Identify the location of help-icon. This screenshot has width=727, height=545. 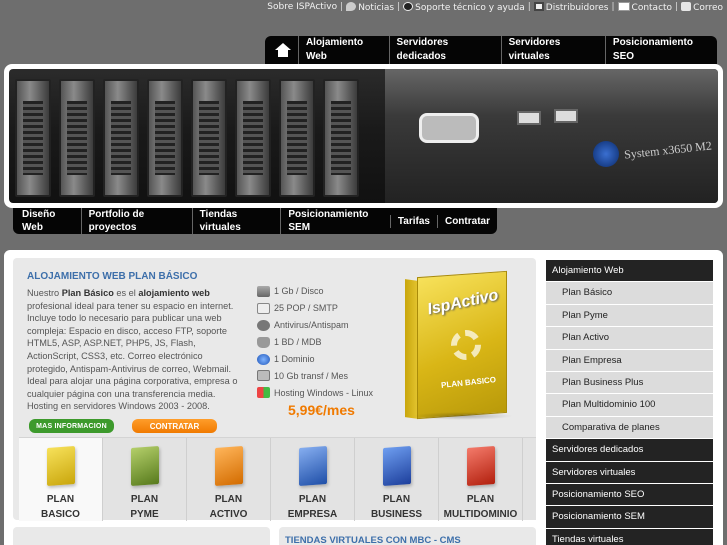
(408, 6).